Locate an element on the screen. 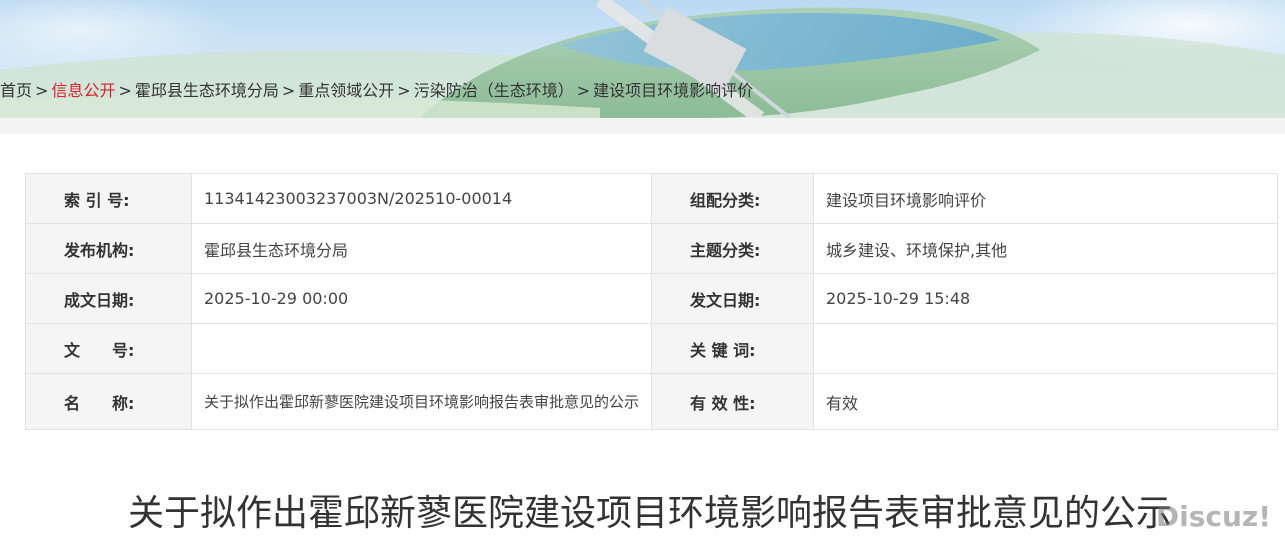 The image size is (1285, 543). topic-label: 主题分类: is located at coordinates (732, 248).